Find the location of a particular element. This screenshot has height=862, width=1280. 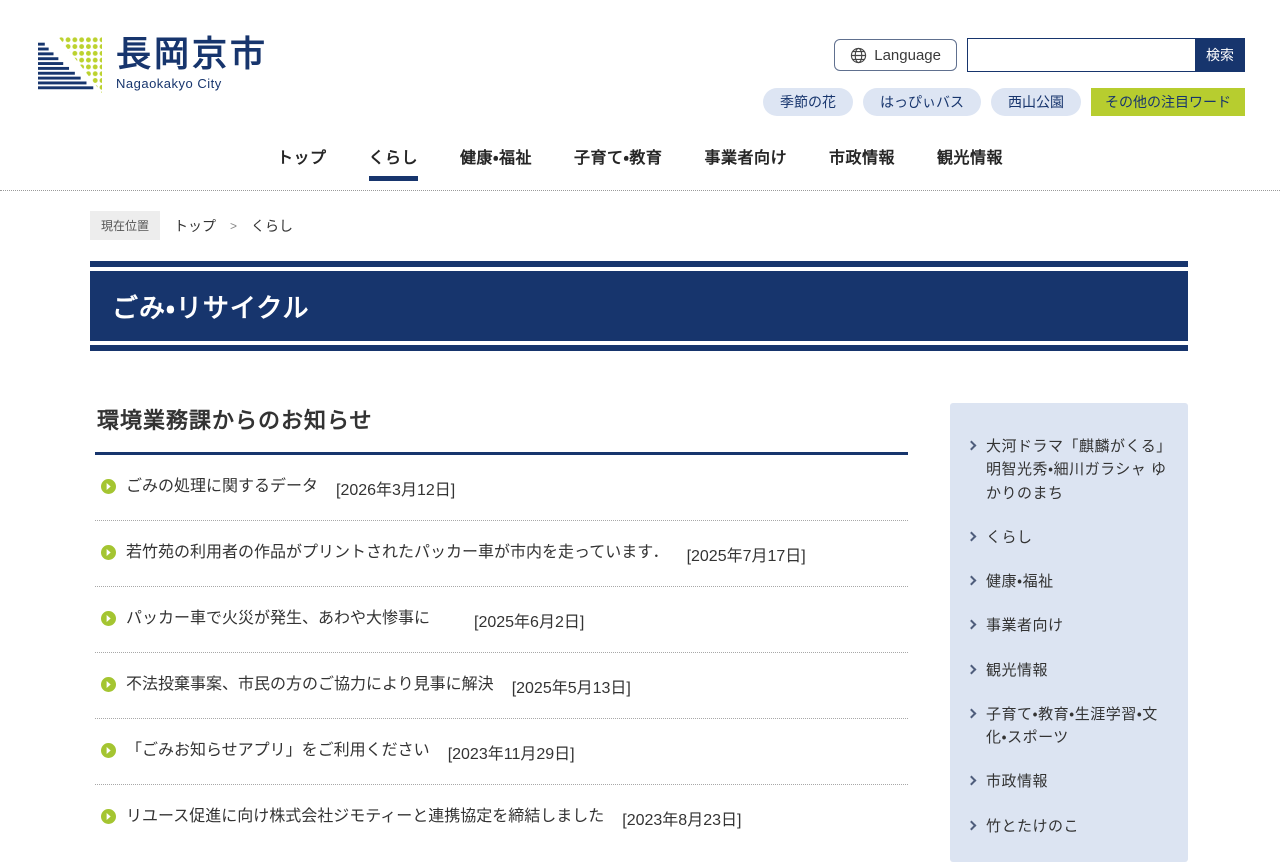

breadcrumb: 現在位置 トップ > くらし is located at coordinates (685, 225).